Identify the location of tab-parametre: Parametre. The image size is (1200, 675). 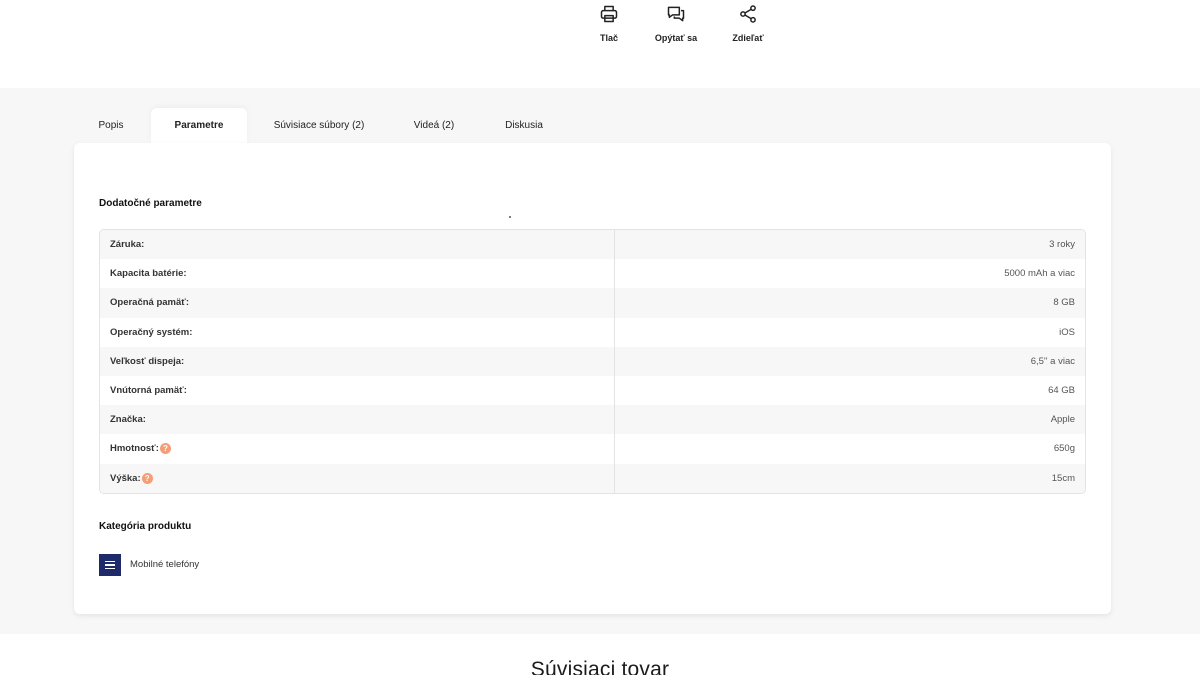
(199, 126).